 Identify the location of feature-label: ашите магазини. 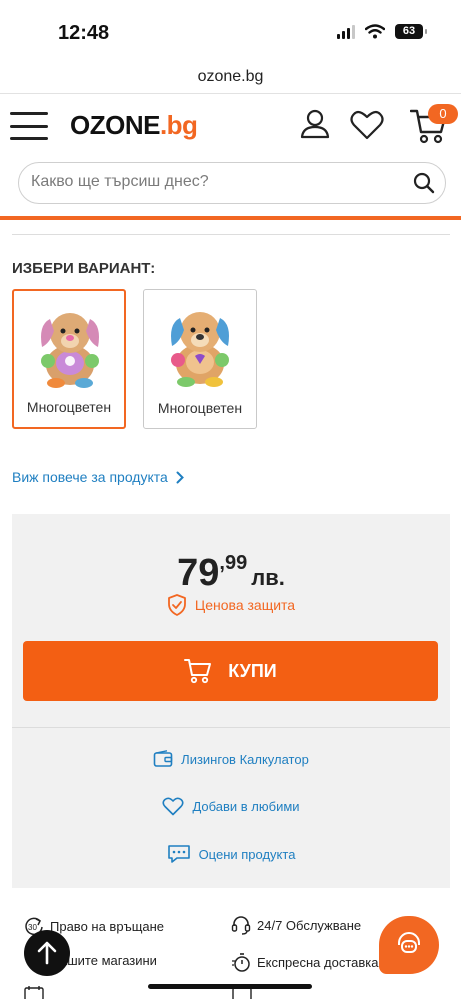
(108, 960).